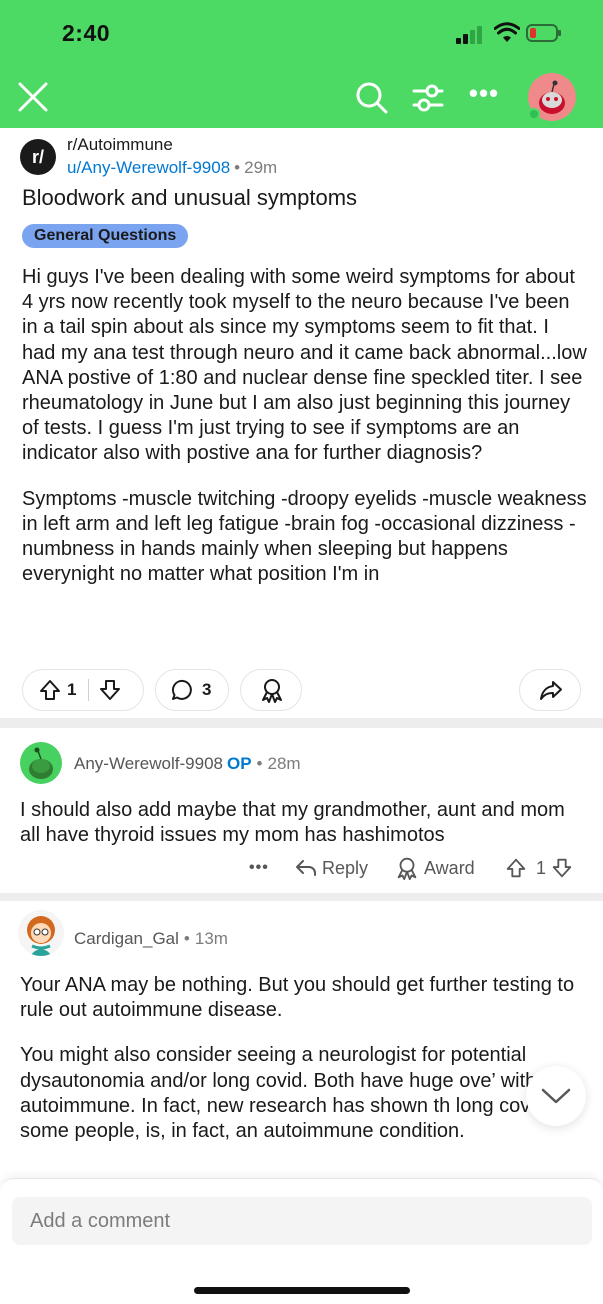 Image resolution: width=603 pixels, height=1304 pixels. Describe the element at coordinates (541, 867) in the screenshot. I see `comment-vote-count: 1` at that location.